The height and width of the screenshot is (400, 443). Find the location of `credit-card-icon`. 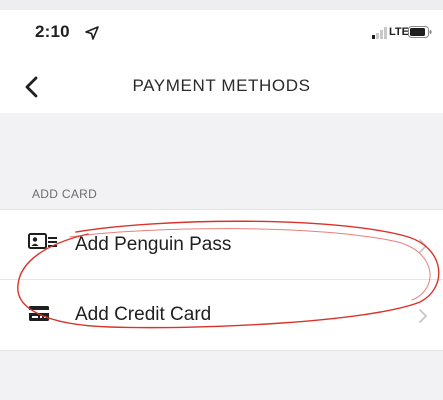

credit-card-icon is located at coordinates (39, 313).